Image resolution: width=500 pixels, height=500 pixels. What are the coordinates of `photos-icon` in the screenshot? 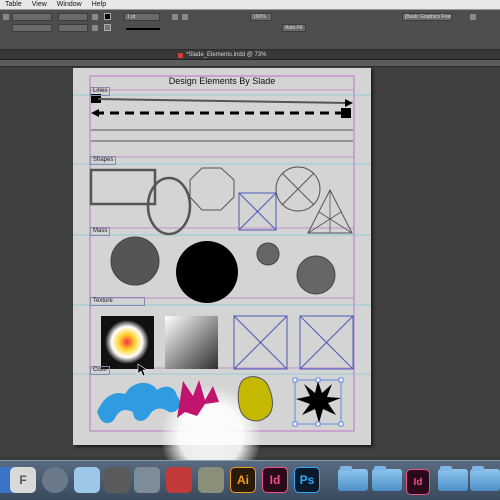 It's located at (179, 480).